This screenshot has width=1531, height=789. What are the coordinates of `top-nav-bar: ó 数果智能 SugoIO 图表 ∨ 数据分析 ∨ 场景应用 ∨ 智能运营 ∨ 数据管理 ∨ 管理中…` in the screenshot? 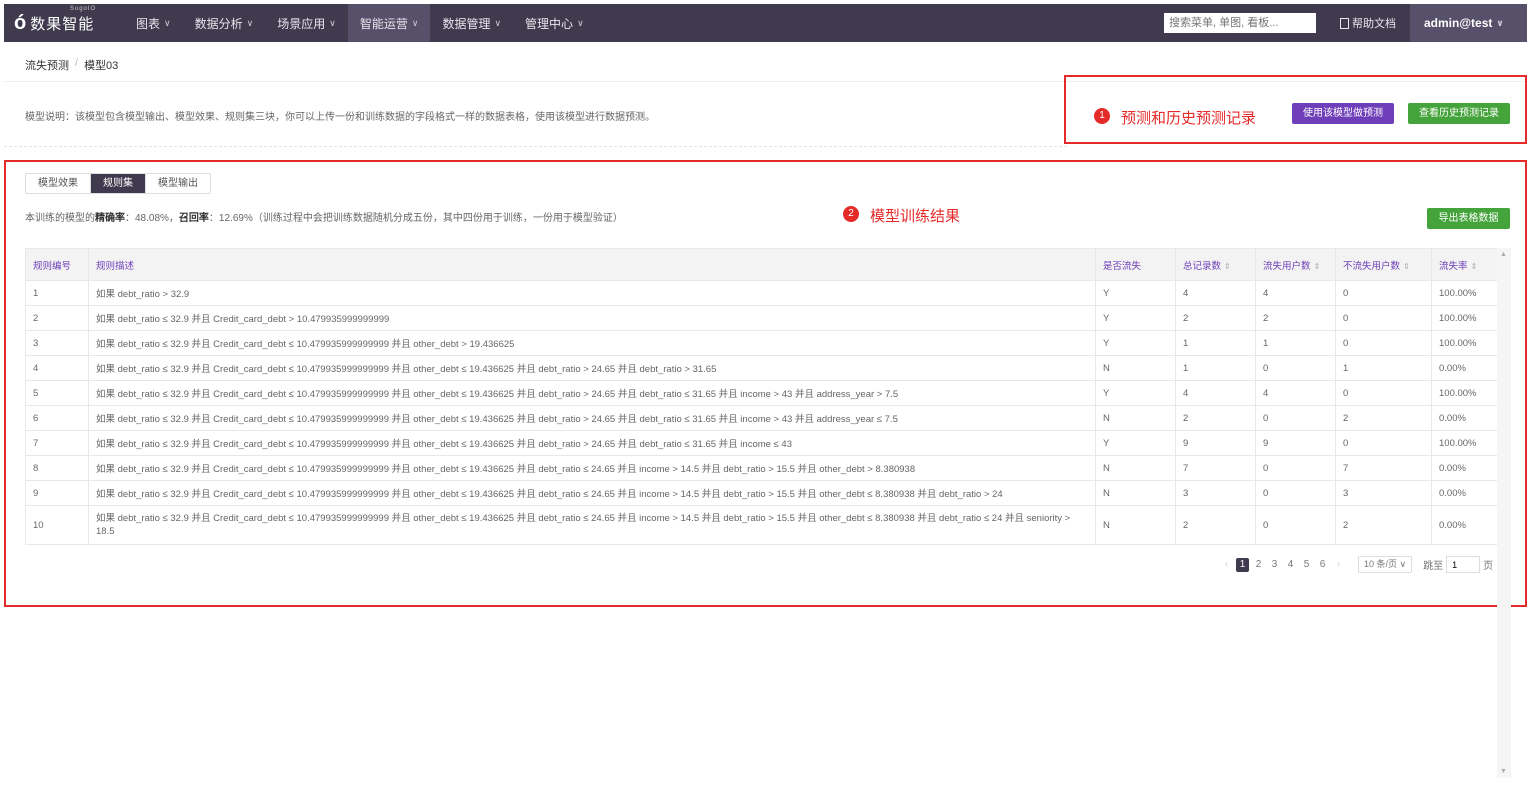 It's located at (765, 23).